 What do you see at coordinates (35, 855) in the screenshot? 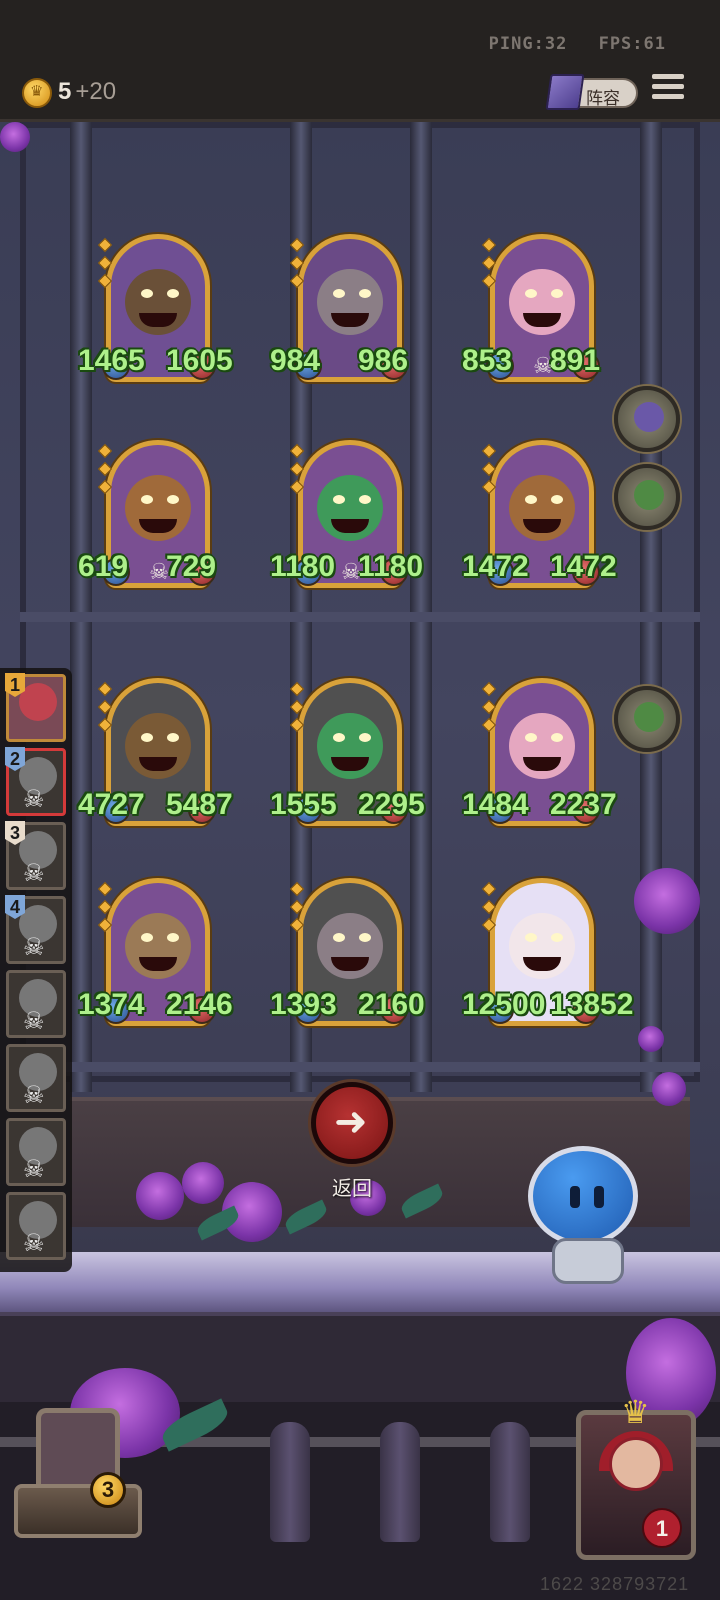
I see `roster-slot: ☠ 3` at bounding box center [35, 855].